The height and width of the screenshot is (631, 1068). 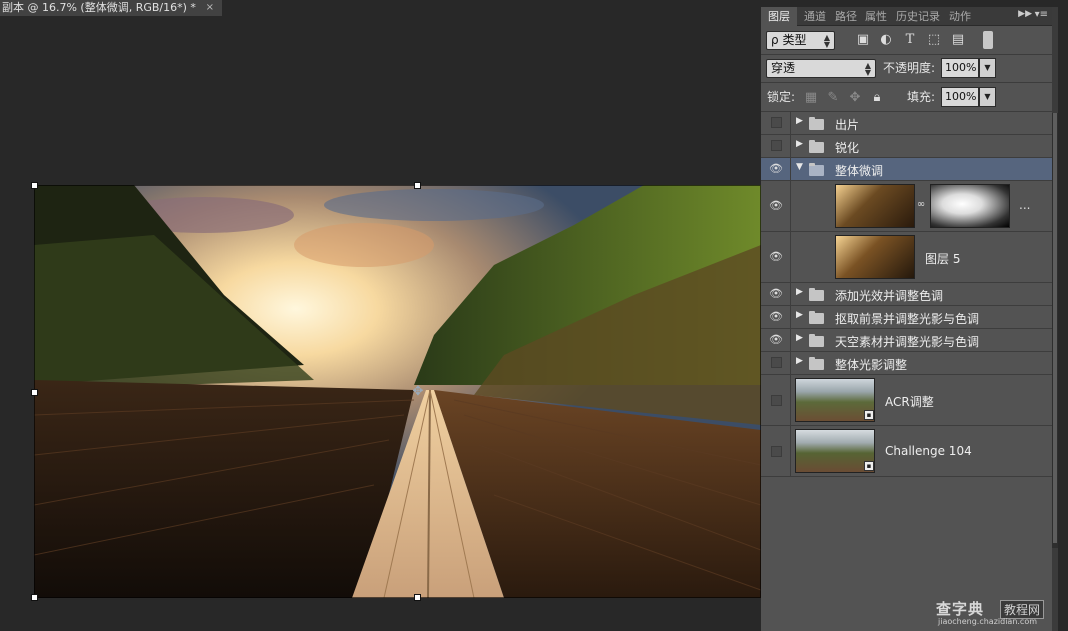 What do you see at coordinates (781, 97) in the screenshot?
I see `lock-label: 锁定:` at bounding box center [781, 97].